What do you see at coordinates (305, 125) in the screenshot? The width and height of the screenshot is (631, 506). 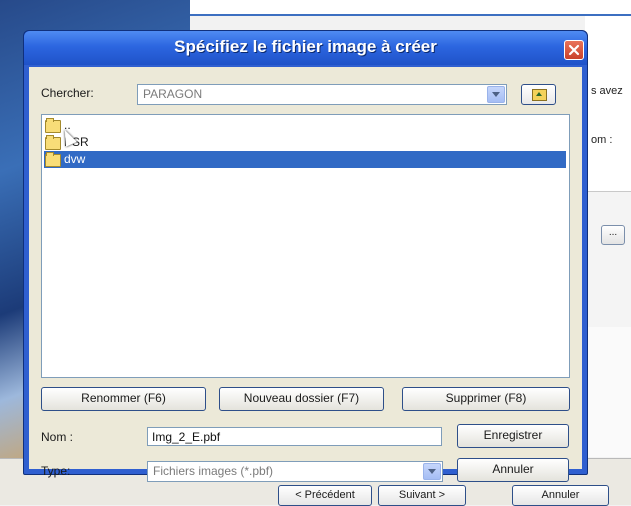 I see `list-item: ..` at bounding box center [305, 125].